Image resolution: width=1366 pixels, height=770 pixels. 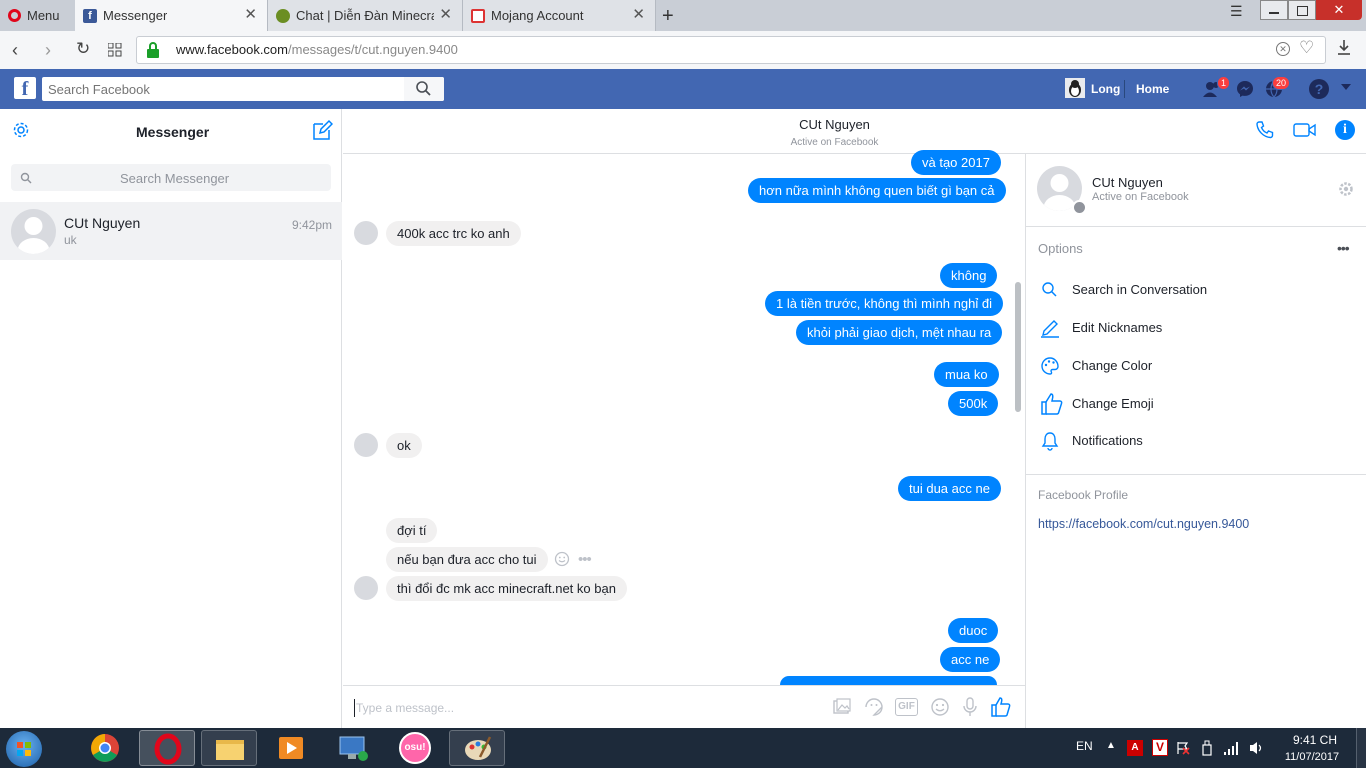 I want to click on messenger-title: Messenger, so click(x=173, y=132).